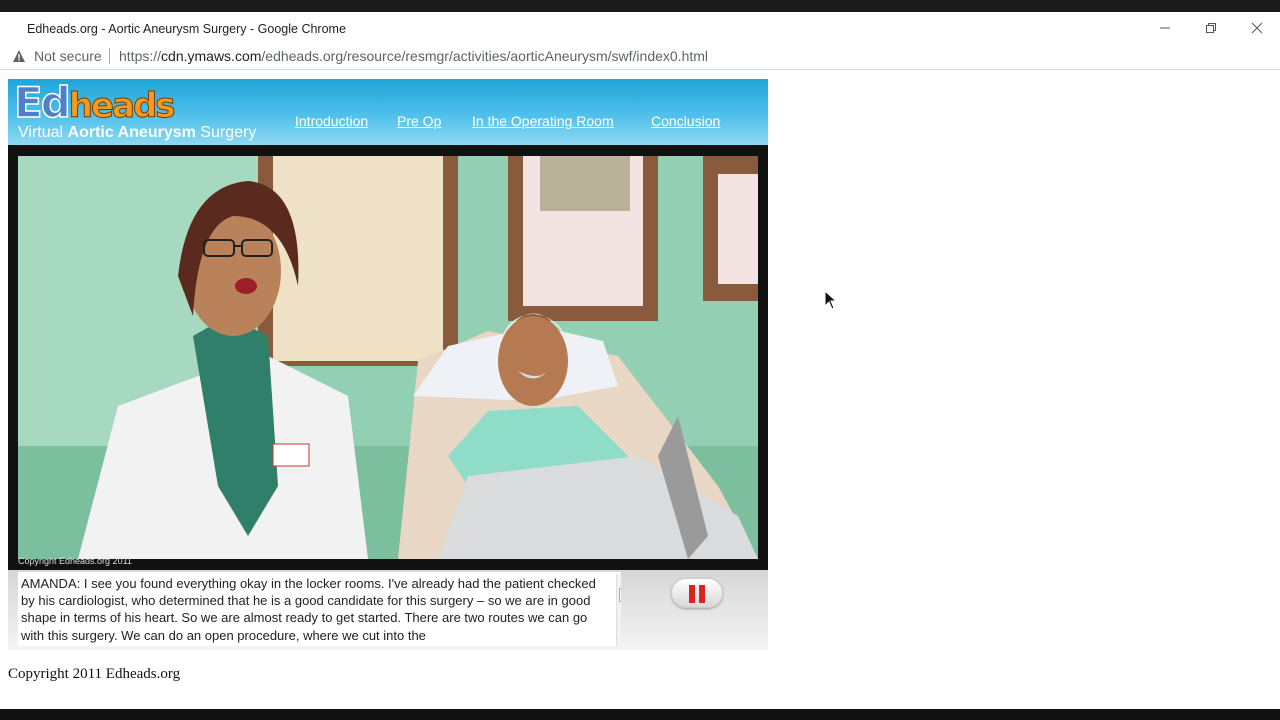 Image resolution: width=1280 pixels, height=720 pixels. What do you see at coordinates (697, 593) in the screenshot?
I see `pause-button` at bounding box center [697, 593].